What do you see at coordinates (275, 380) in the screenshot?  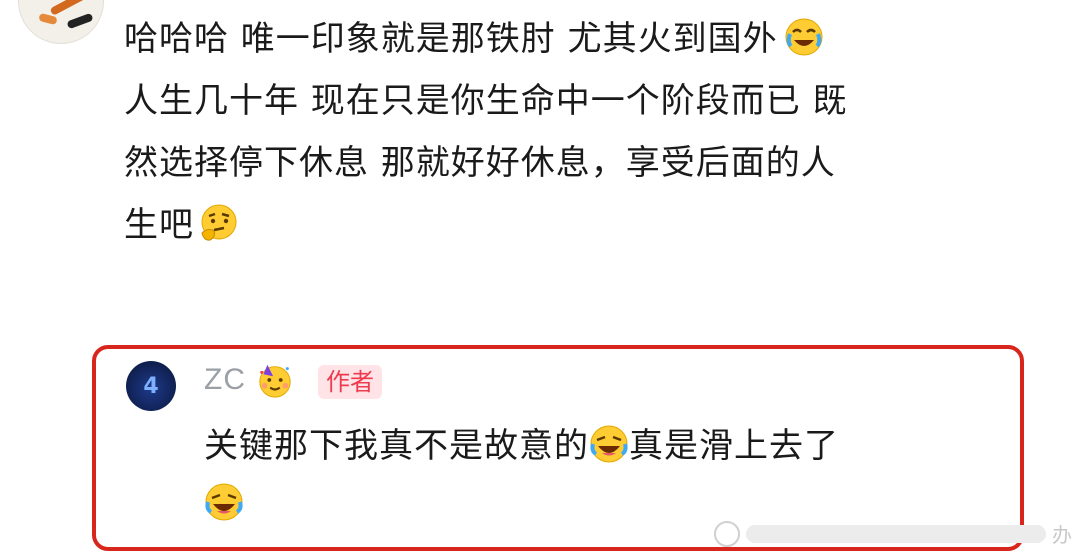 I see `party-face-icon` at bounding box center [275, 380].